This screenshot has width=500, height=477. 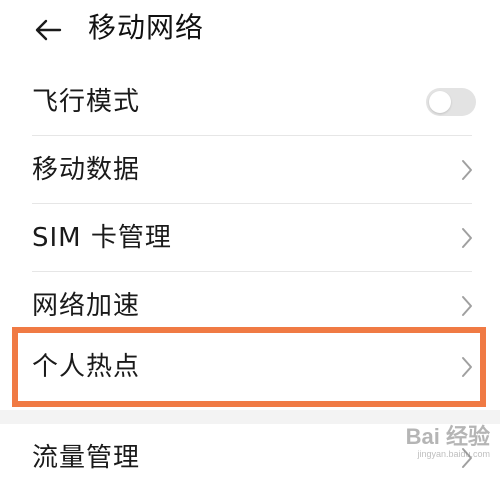 What do you see at coordinates (250, 306) in the screenshot?
I see `network-acceleration-row: 网络加速` at bounding box center [250, 306].